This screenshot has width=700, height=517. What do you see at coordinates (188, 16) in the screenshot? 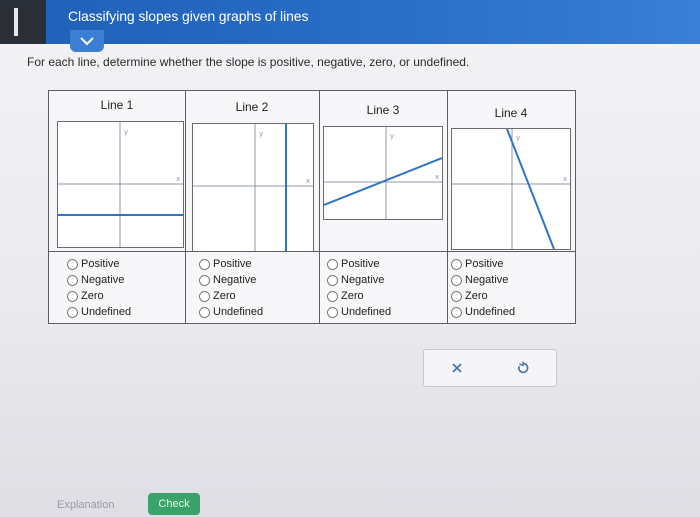
I see `page-title: Classifying slopes given graphs of lines` at bounding box center [188, 16].